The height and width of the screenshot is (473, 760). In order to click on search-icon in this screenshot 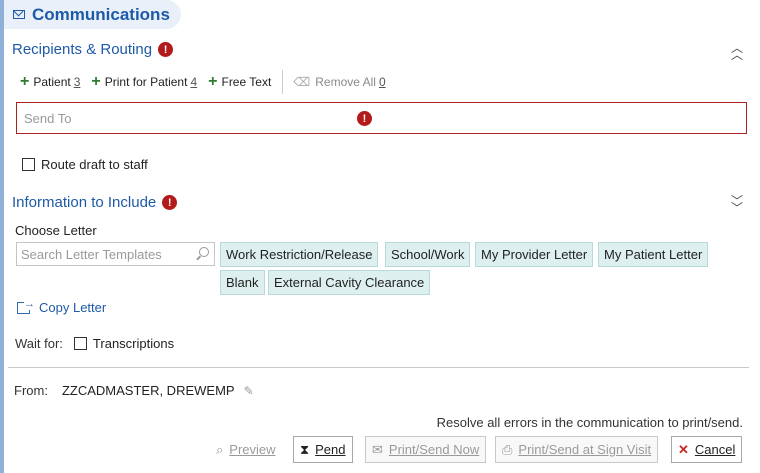, I will do `click(204, 252)`.